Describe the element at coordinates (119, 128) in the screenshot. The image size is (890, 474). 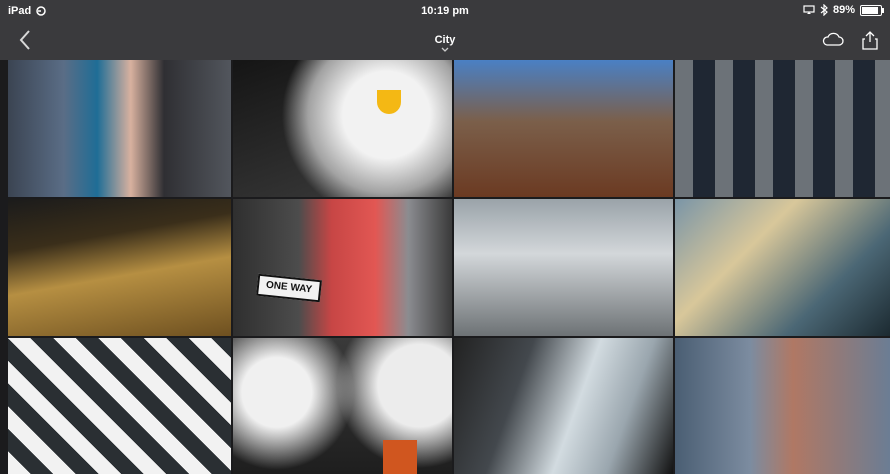
I see `photo-mural-woman` at that location.